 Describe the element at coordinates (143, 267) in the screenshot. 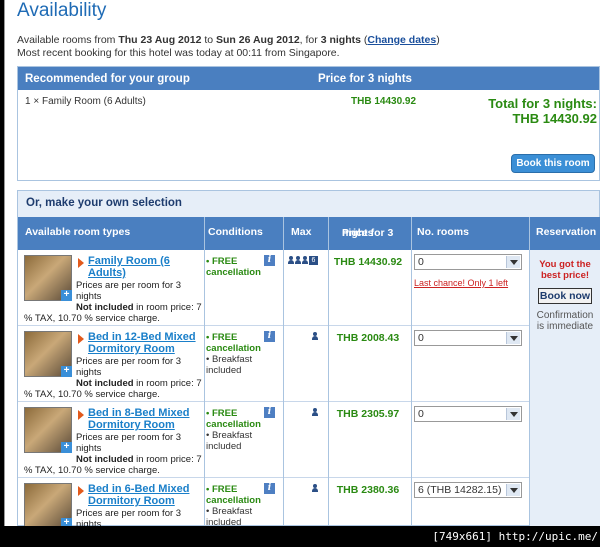

I see `room-name-link: Family Room (6 Adults)` at that location.